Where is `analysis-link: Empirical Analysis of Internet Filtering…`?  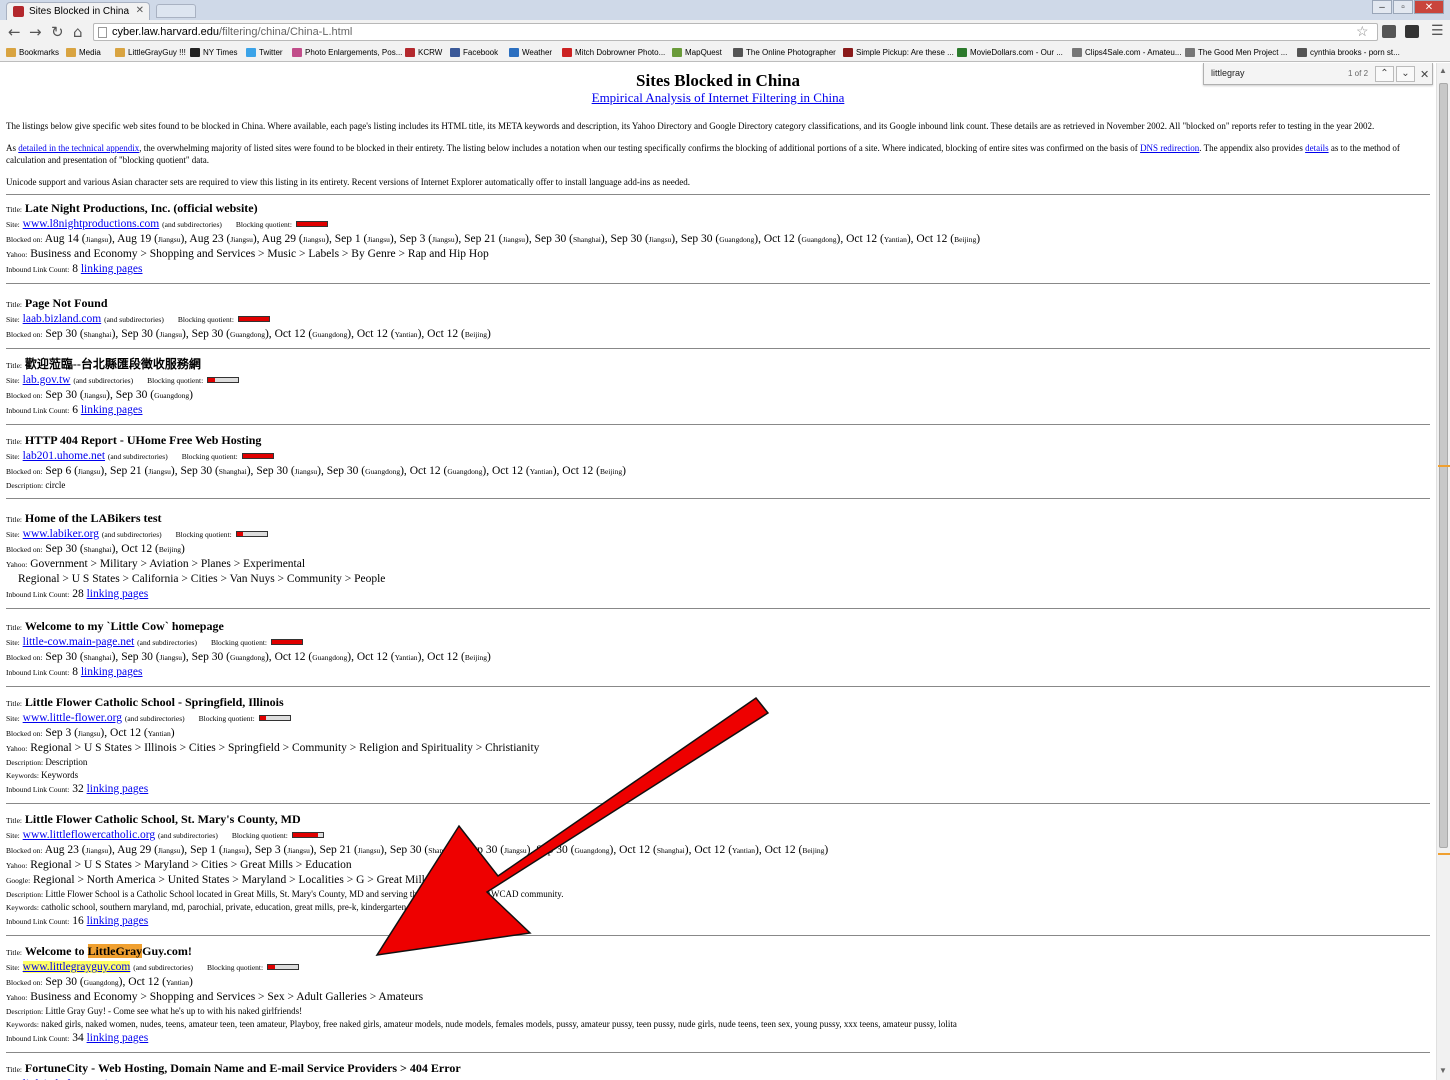 analysis-link: Empirical Analysis of Internet Filtering… is located at coordinates (718, 97).